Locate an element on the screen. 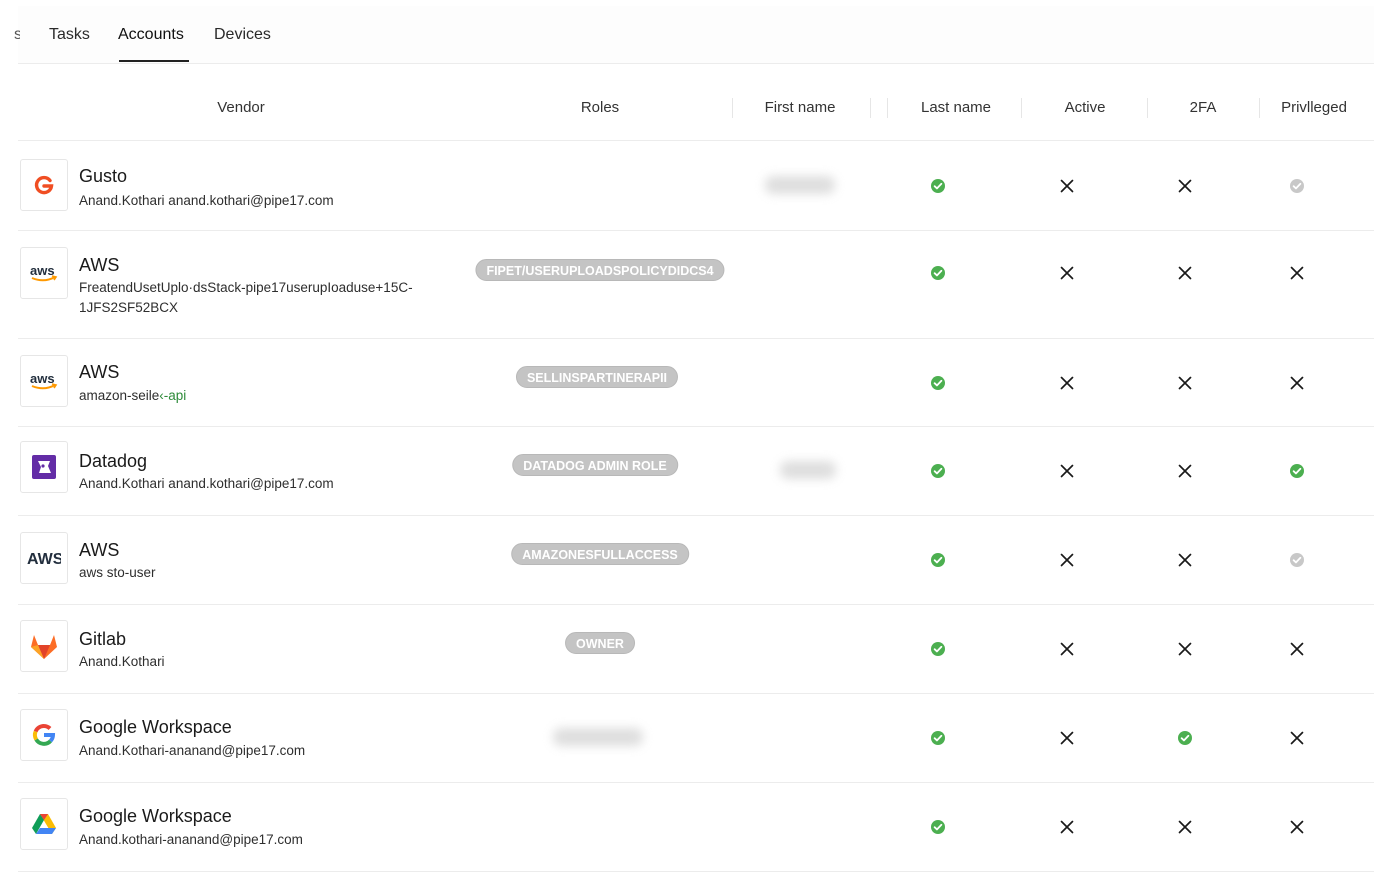 The image size is (1400, 880). tab-devices: Devices is located at coordinates (242, 35).